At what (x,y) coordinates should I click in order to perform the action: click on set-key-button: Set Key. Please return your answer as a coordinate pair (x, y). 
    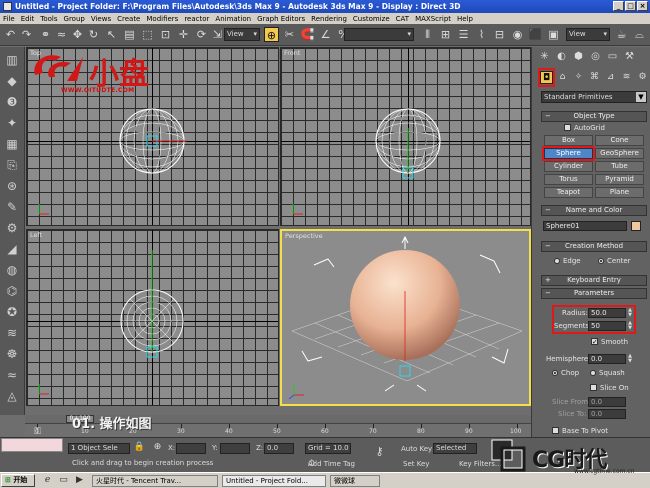
    Looking at the image, I should click on (416, 464).